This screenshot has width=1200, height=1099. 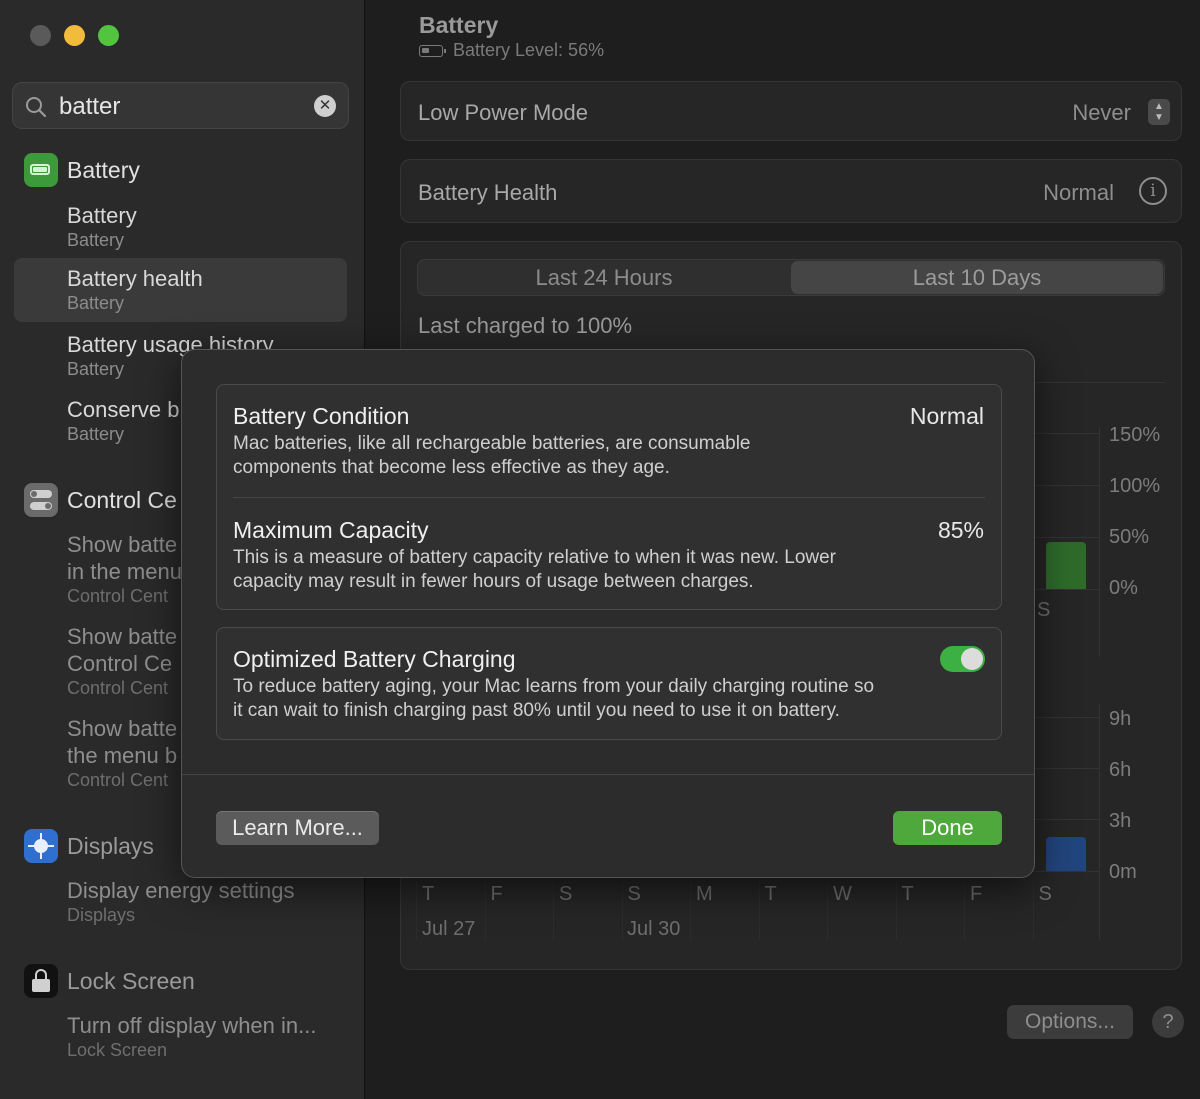 I want to click on date-label: Jul 30, so click(x=654, y=929).